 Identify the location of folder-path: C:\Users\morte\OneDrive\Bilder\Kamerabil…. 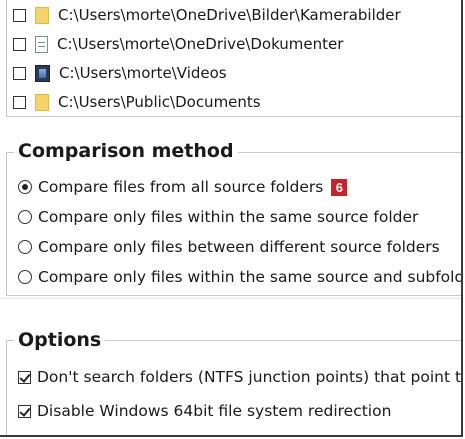
(229, 15).